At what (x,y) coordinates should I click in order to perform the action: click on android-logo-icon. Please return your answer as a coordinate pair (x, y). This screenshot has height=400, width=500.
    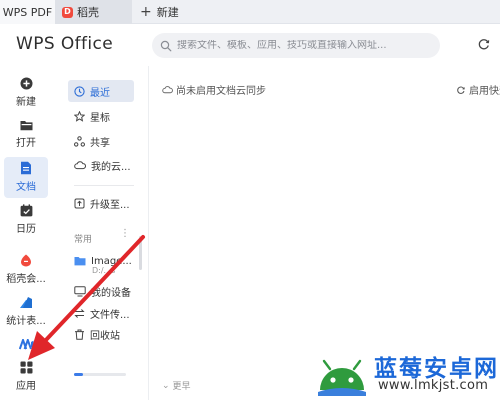
    Looking at the image, I should click on (342, 377).